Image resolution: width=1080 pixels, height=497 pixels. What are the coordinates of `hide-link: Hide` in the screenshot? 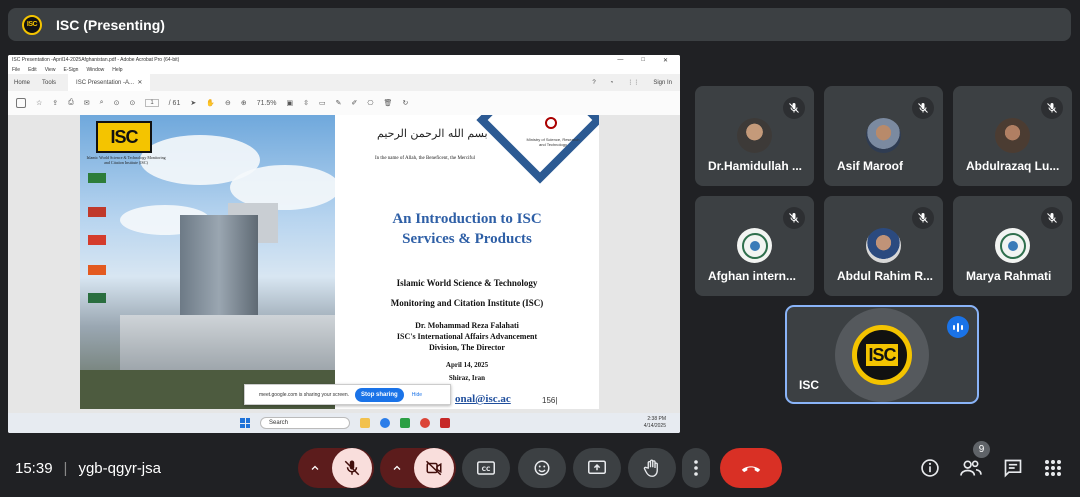 It's located at (417, 394).